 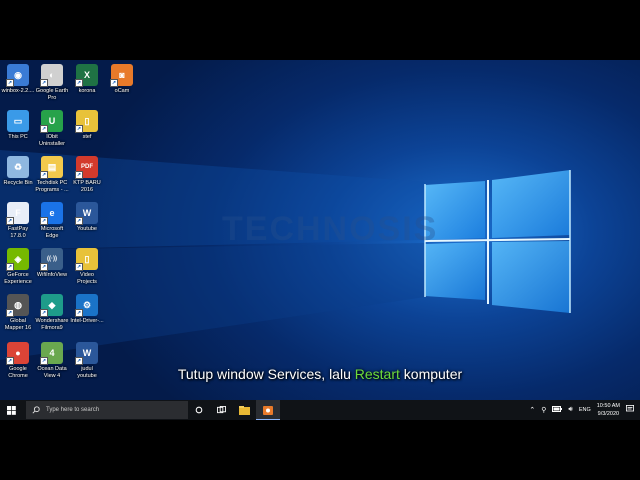 What do you see at coordinates (18, 167) in the screenshot?
I see `recycle-bin-icon: ♻` at bounding box center [18, 167].